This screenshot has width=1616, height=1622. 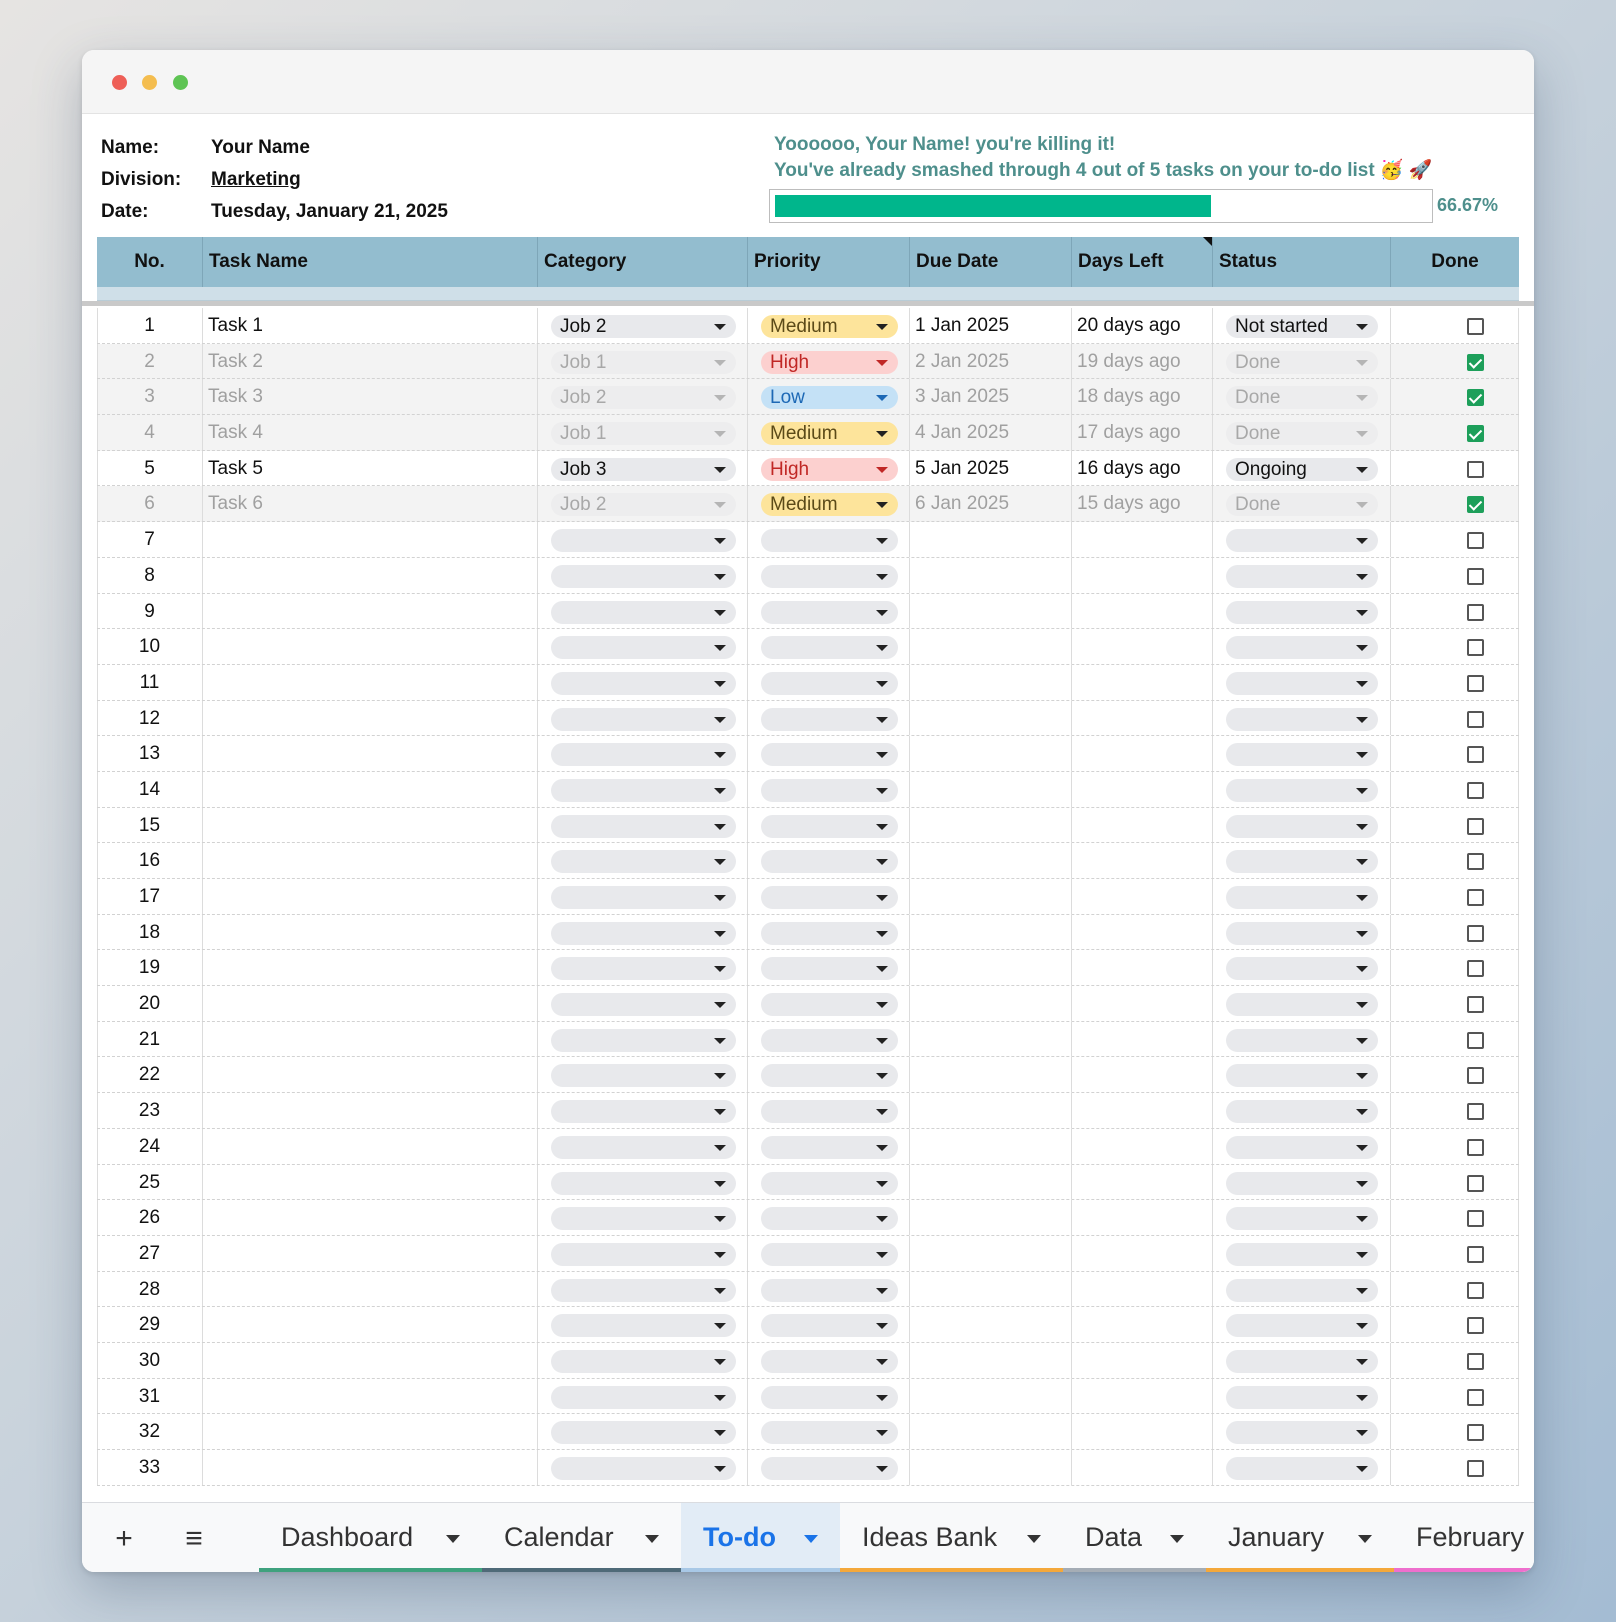 I want to click on task-name-cell: Task 2, so click(x=370, y=362).